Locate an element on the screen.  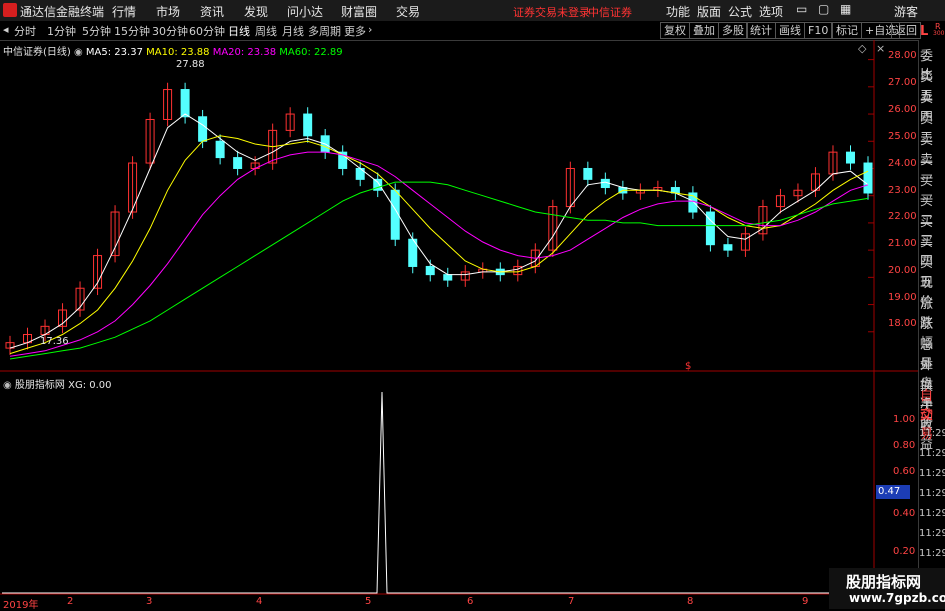
diejia-button: 叠加 is located at coordinates (704, 30).